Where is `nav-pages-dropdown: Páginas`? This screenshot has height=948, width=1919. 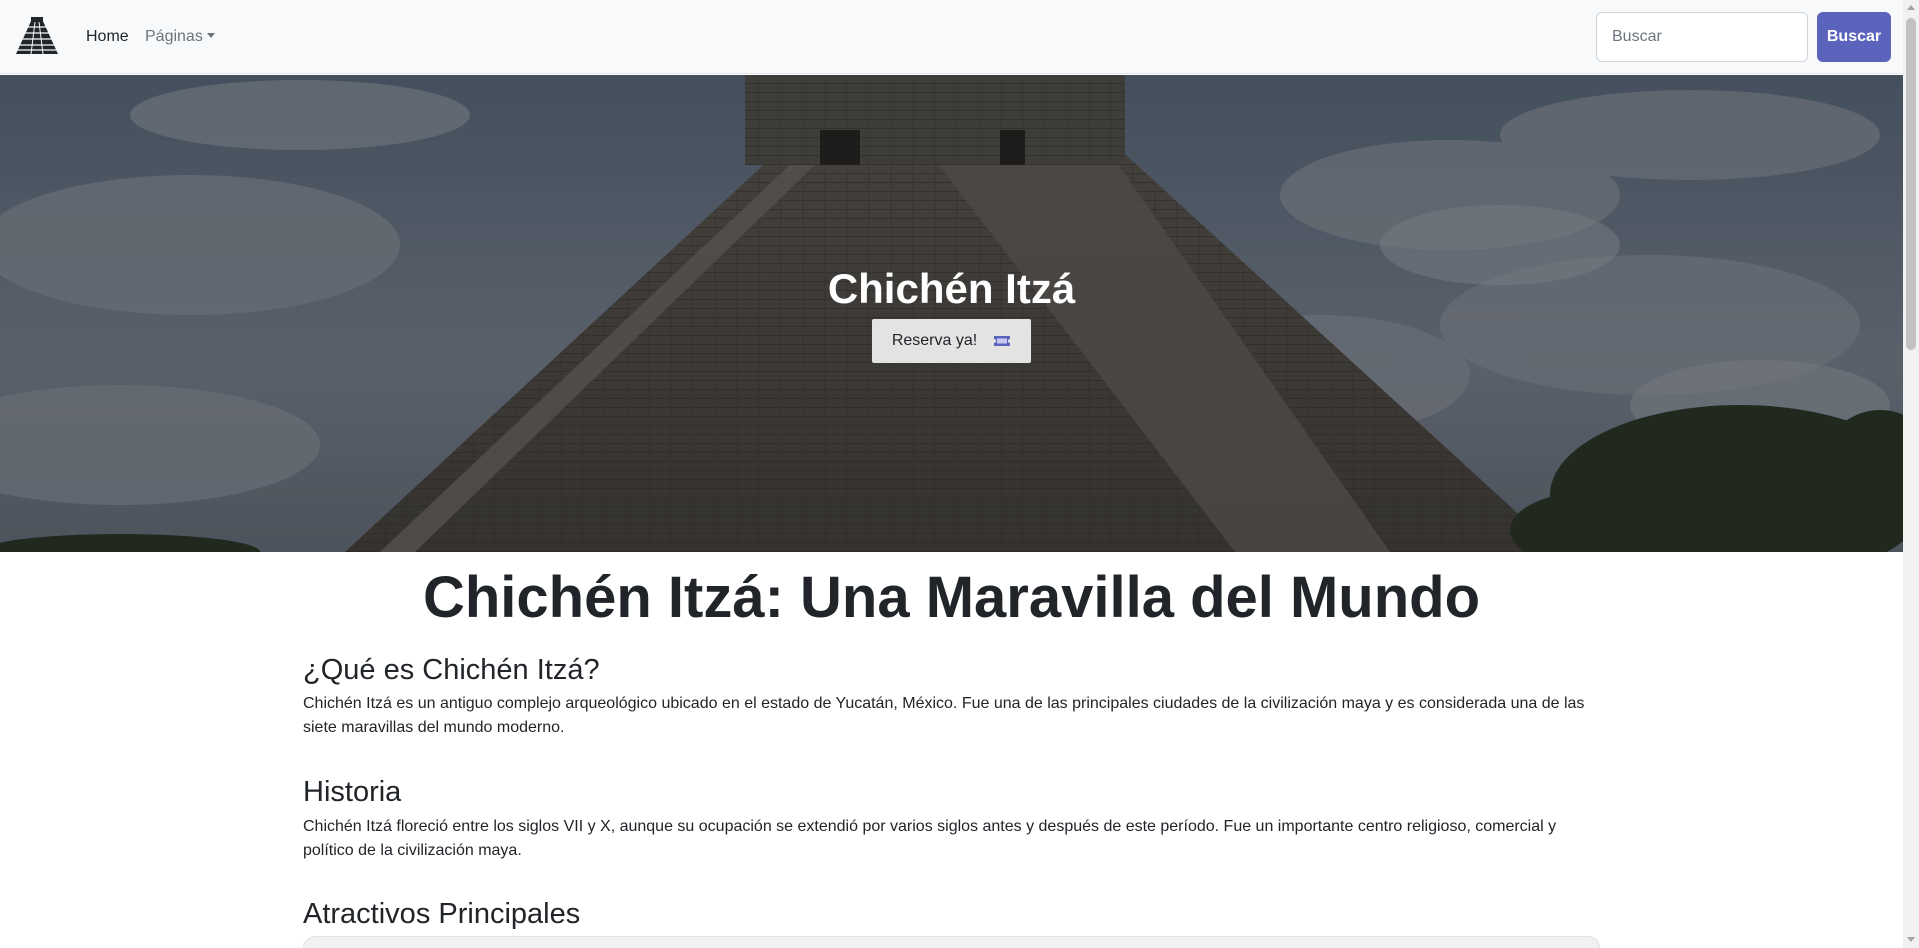
nav-pages-dropdown: Páginas is located at coordinates (180, 37).